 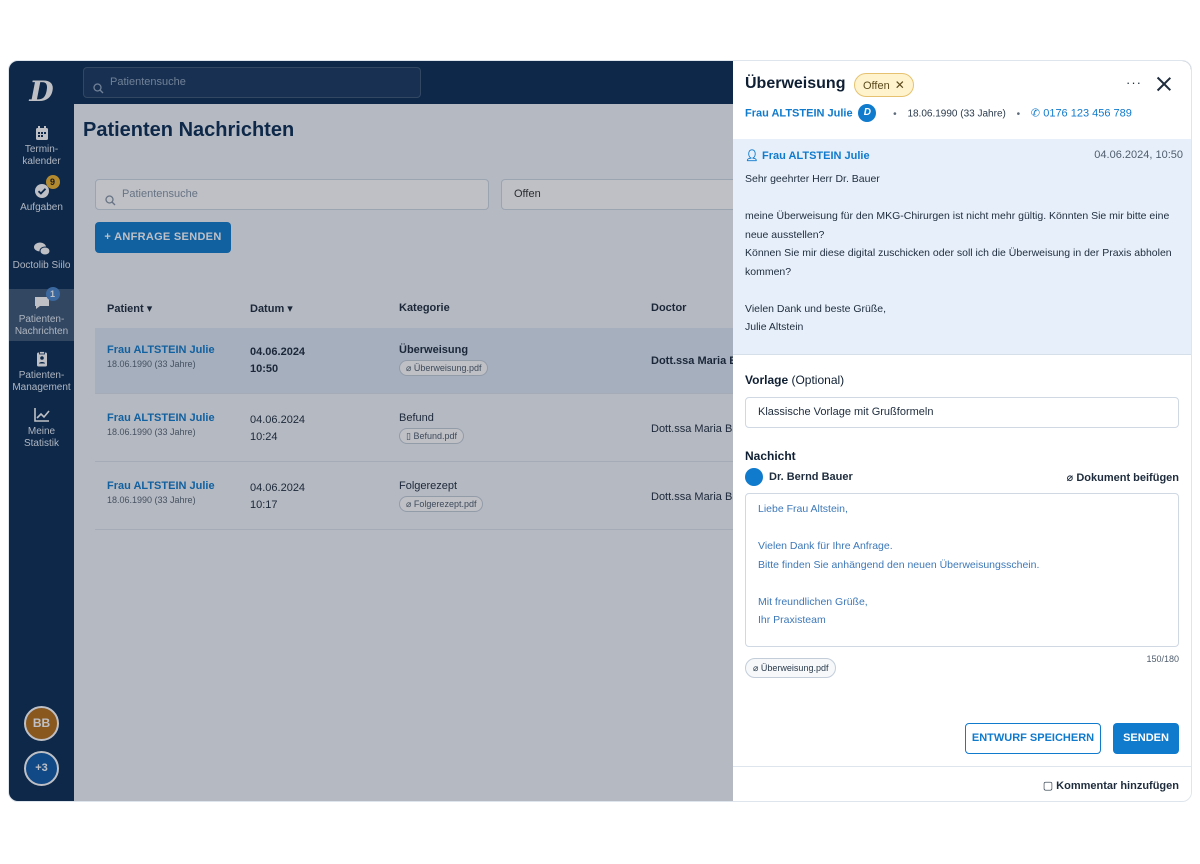 What do you see at coordinates (1037, 113) in the screenshot?
I see `phone-icon: ✆` at bounding box center [1037, 113].